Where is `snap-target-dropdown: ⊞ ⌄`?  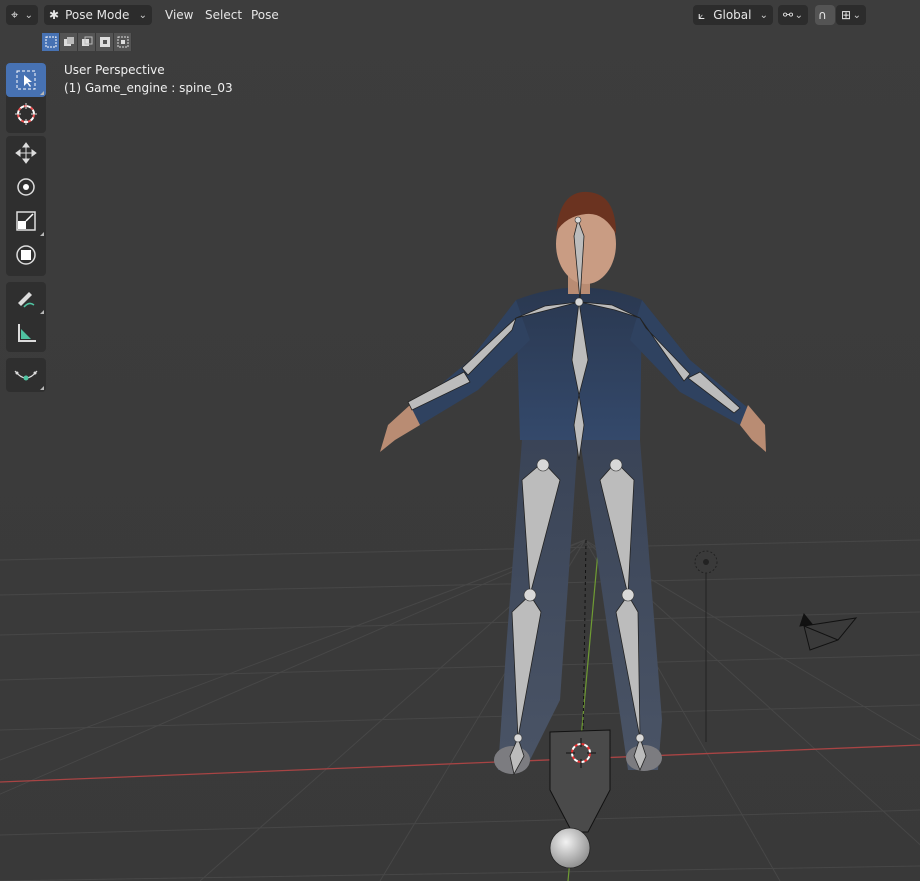
snap-target-dropdown: ⊞ ⌄ is located at coordinates (851, 15).